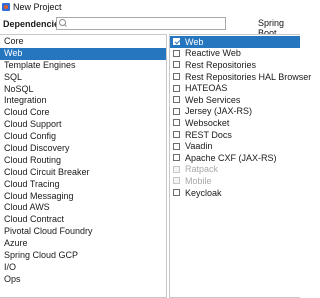 This screenshot has height=298, width=320. What do you see at coordinates (83, 244) in the screenshot?
I see `category-item: Azure` at bounding box center [83, 244].